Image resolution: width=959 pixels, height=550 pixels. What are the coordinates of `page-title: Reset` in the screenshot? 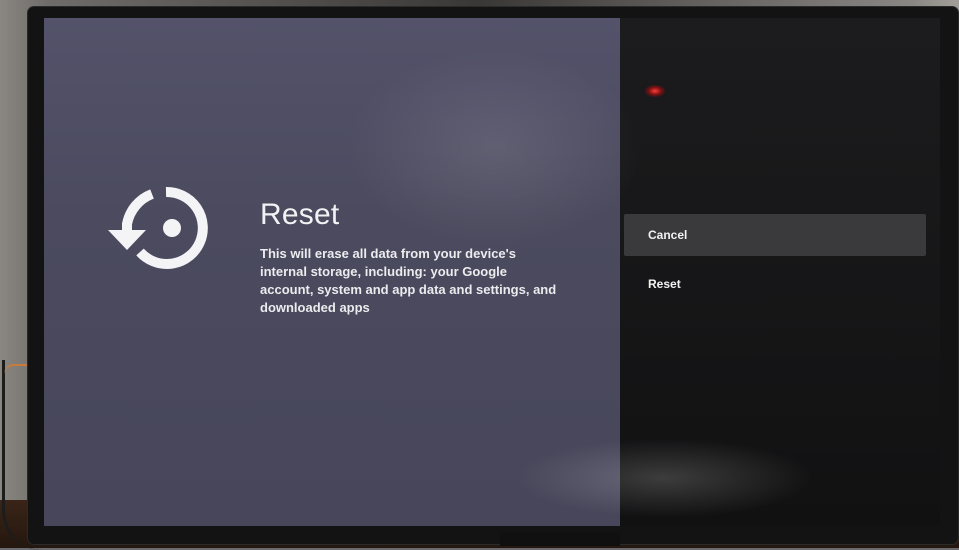 It's located at (300, 214).